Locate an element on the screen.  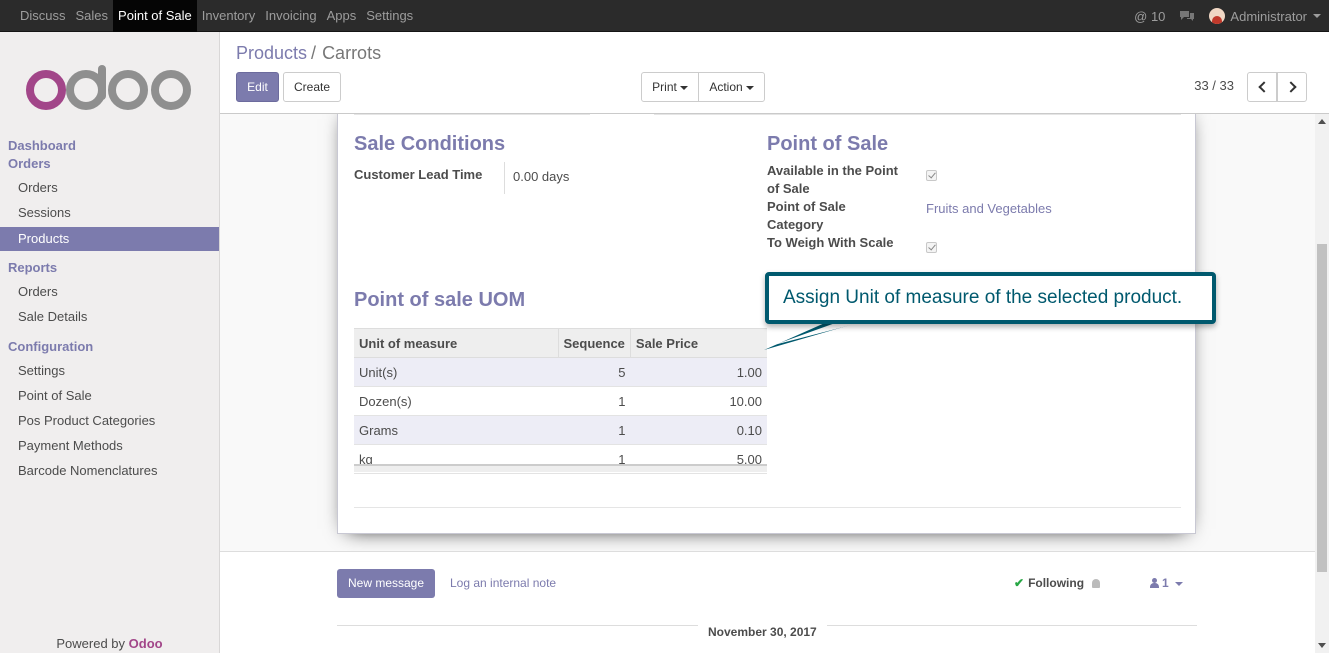
table-footer is located at coordinates (560, 468).